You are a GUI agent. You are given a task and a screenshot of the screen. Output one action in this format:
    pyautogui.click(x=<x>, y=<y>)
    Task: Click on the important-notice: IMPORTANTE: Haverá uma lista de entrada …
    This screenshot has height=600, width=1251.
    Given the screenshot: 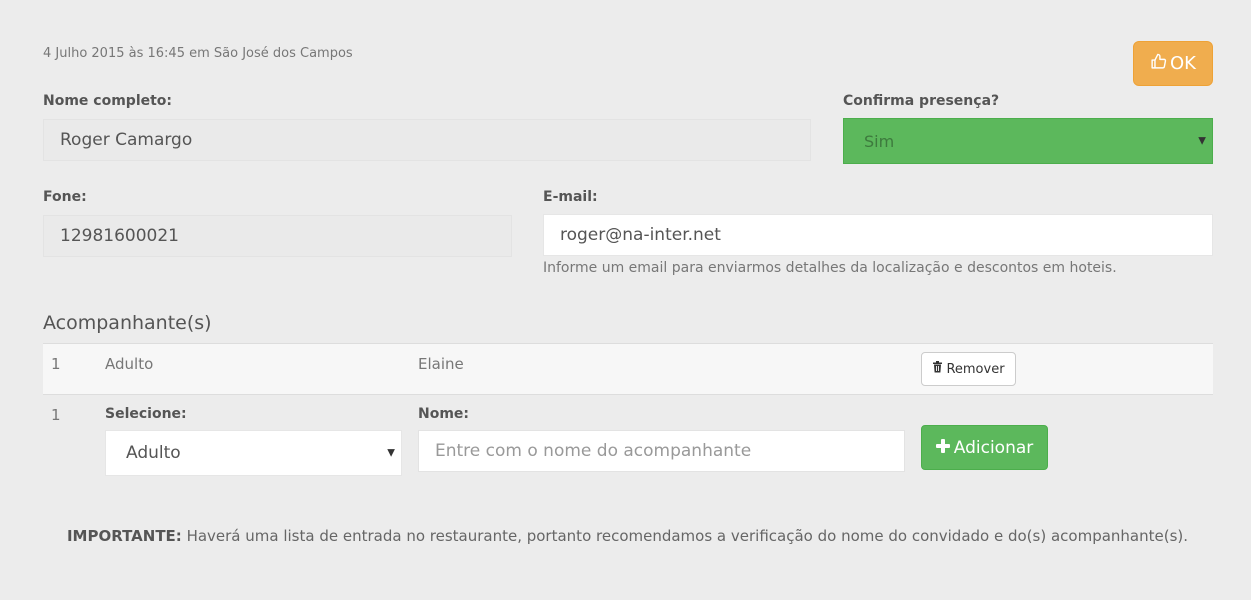 What is the action you would take?
    pyautogui.click(x=625, y=536)
    